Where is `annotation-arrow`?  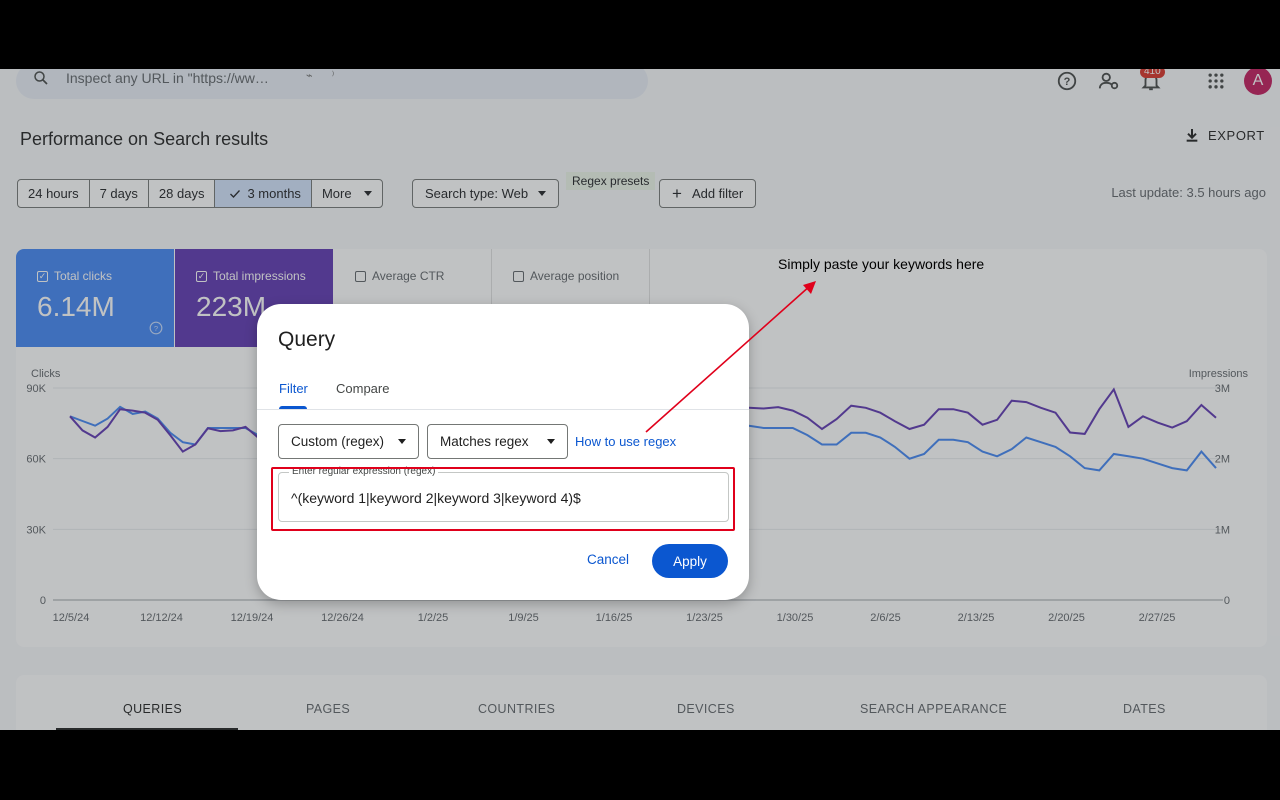 annotation-arrow is located at coordinates (730, 357).